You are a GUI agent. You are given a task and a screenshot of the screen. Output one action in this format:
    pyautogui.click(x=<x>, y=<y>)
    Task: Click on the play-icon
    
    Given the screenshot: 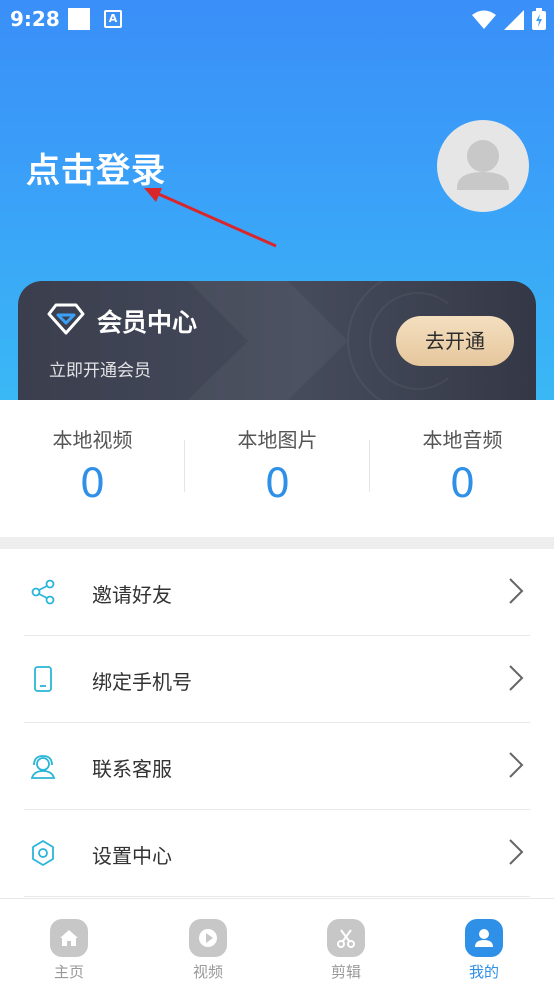 What is the action you would take?
    pyautogui.click(x=208, y=938)
    